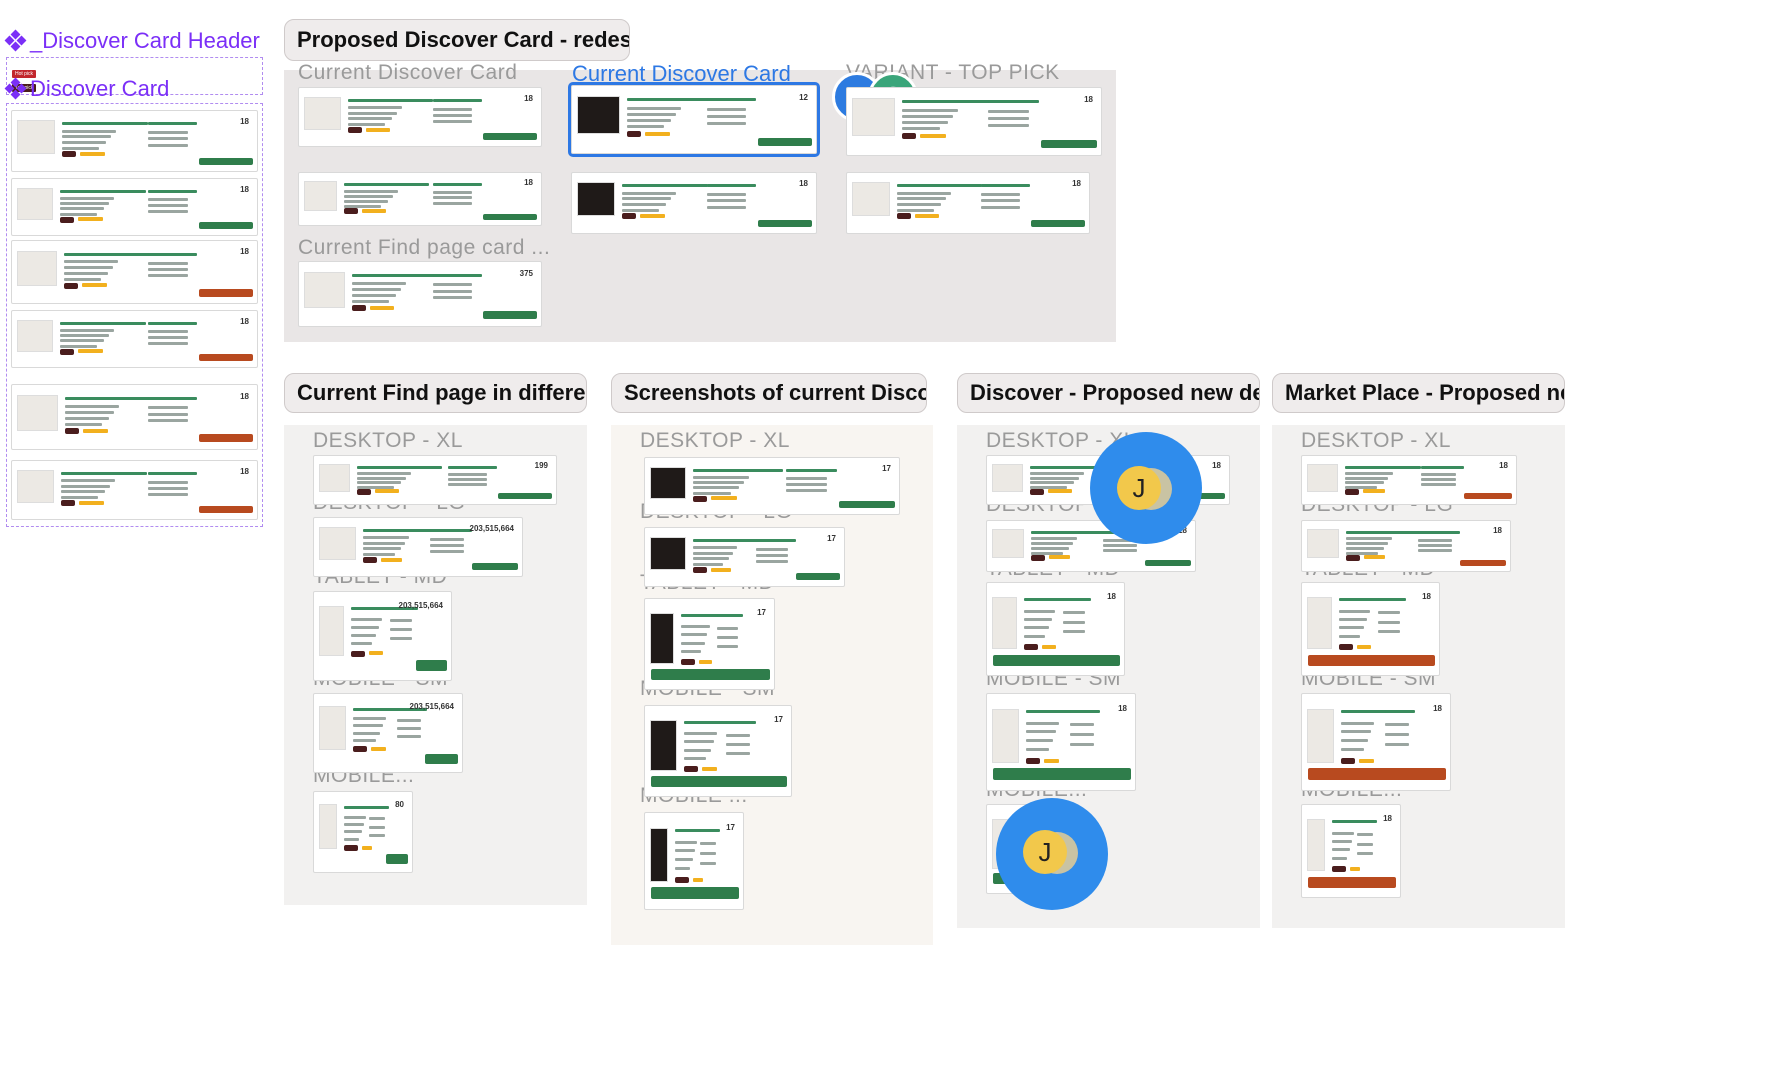 This screenshot has width=1784, height=1090. I want to click on price-label: 80, so click(399, 804).